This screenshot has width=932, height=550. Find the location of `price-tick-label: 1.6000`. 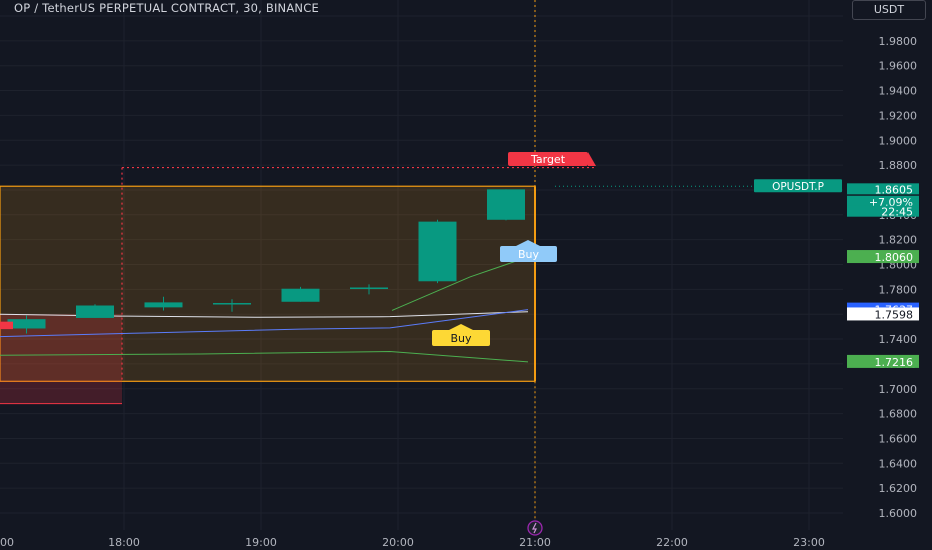

price-tick-label: 1.6000 is located at coordinates (898, 513).